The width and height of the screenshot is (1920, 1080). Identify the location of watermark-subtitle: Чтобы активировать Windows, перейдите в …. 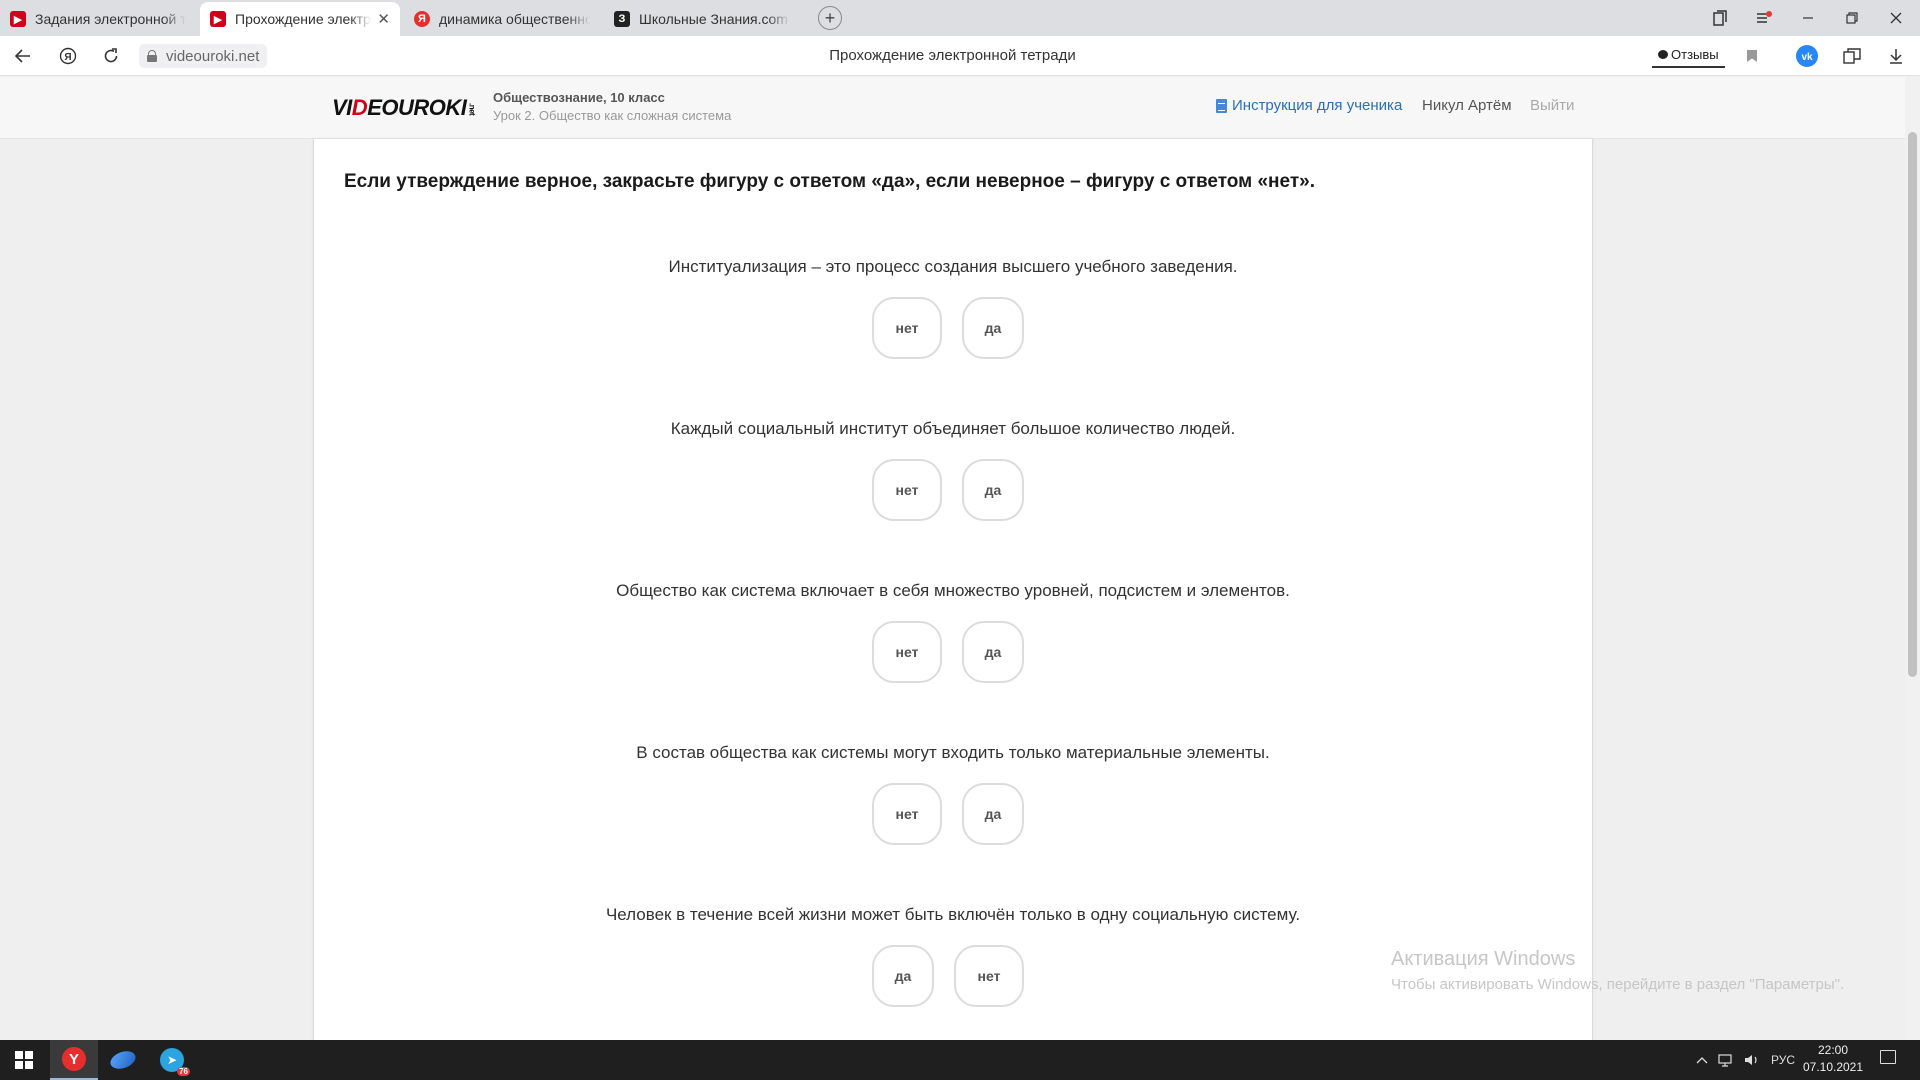
(1618, 984).